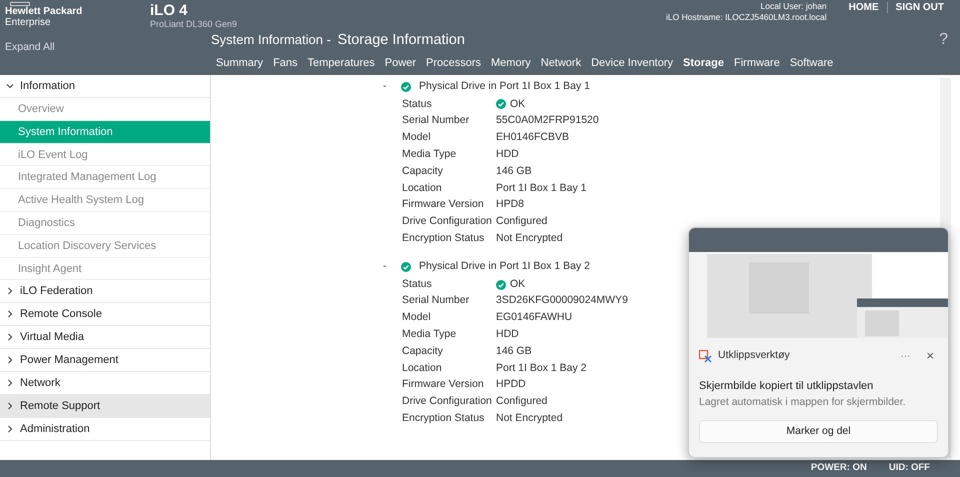  What do you see at coordinates (511, 384) in the screenshot?
I see `field-value: HPDD` at bounding box center [511, 384].